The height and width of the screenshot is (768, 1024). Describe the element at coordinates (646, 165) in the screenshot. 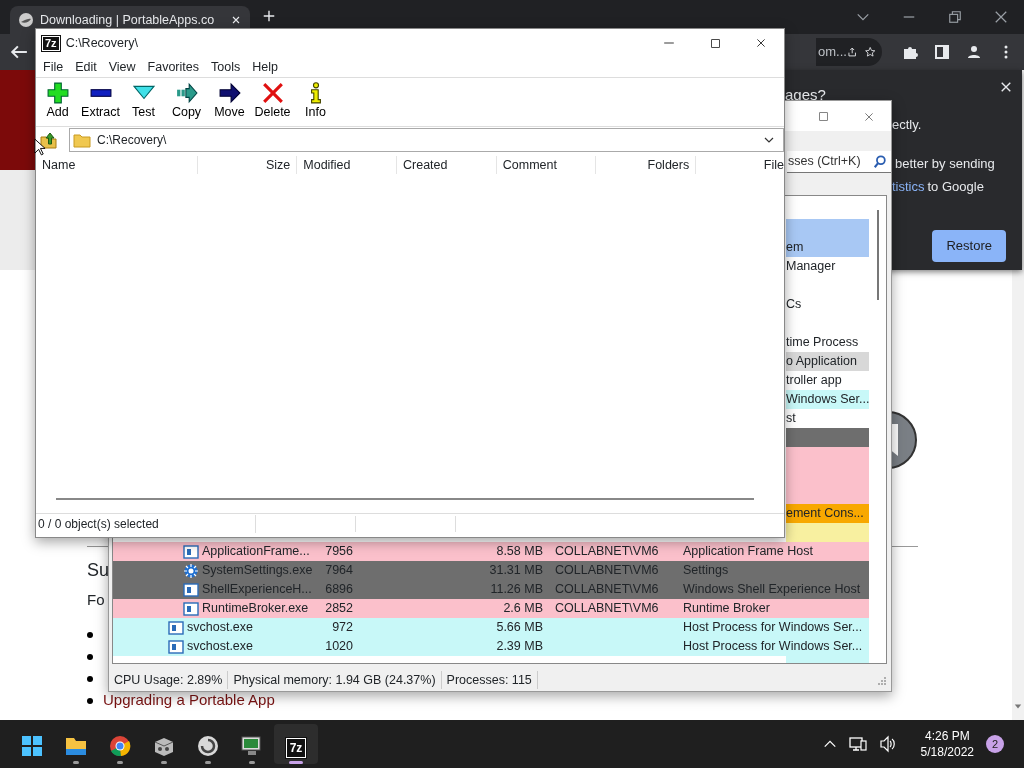

I see `column-header: Folders` at that location.